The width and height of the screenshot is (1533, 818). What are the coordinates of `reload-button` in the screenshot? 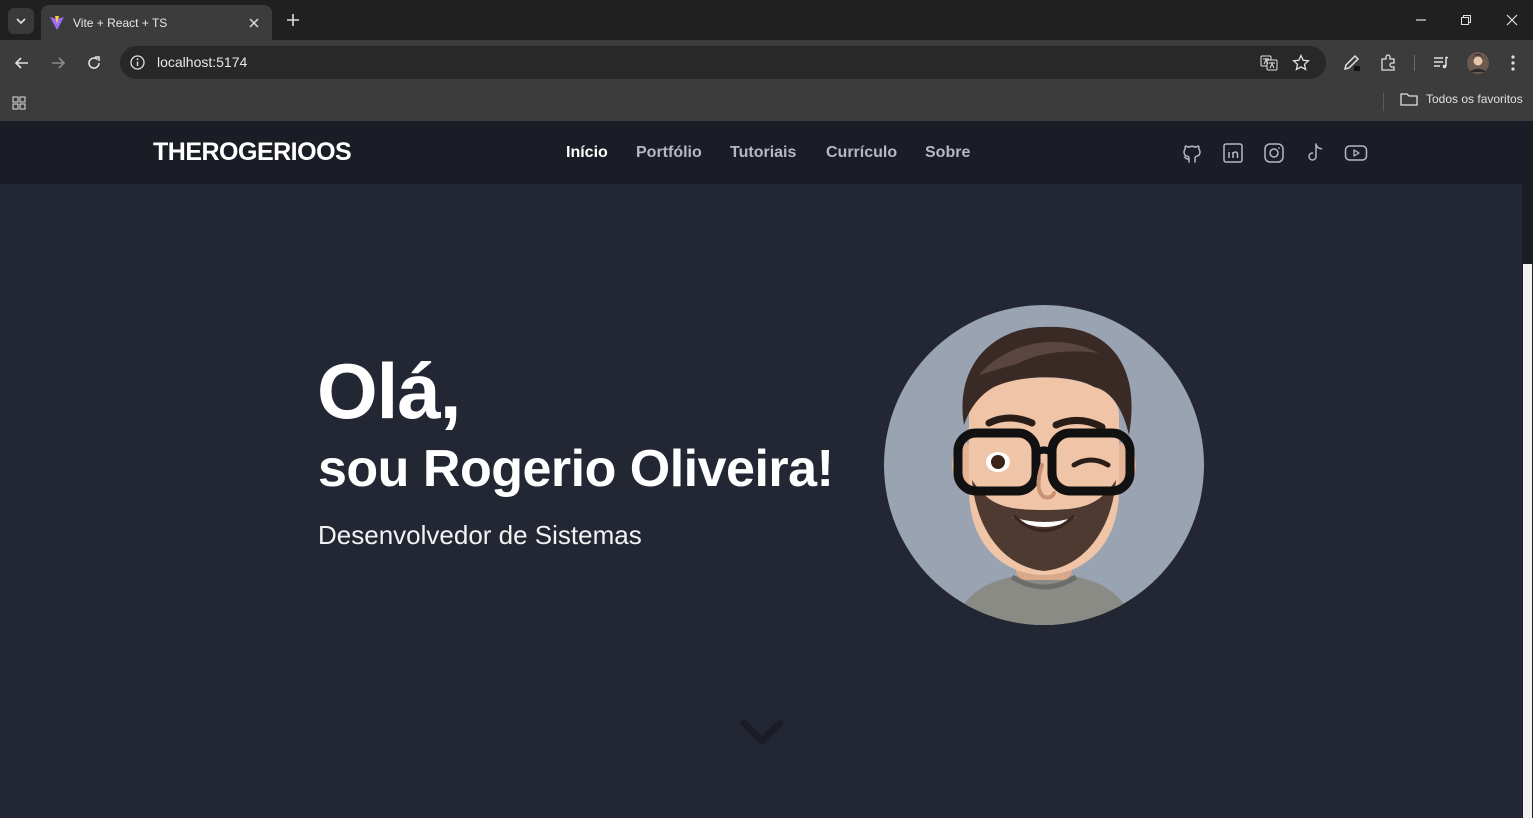 It's located at (94, 63).